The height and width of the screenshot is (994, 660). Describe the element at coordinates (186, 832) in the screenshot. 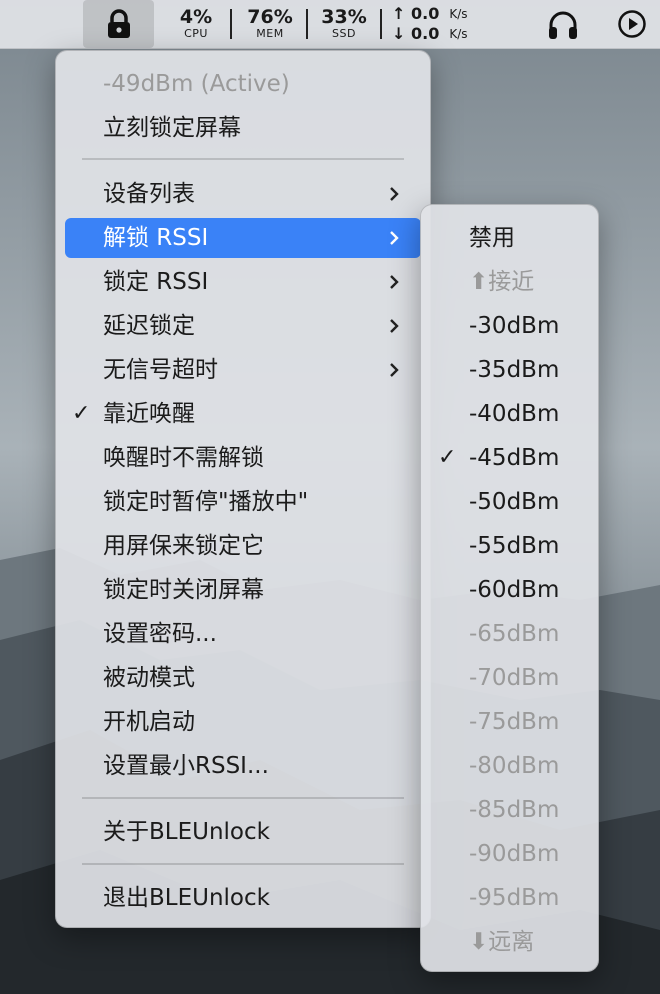

I see `about-label: 关于BLEUnlock` at that location.